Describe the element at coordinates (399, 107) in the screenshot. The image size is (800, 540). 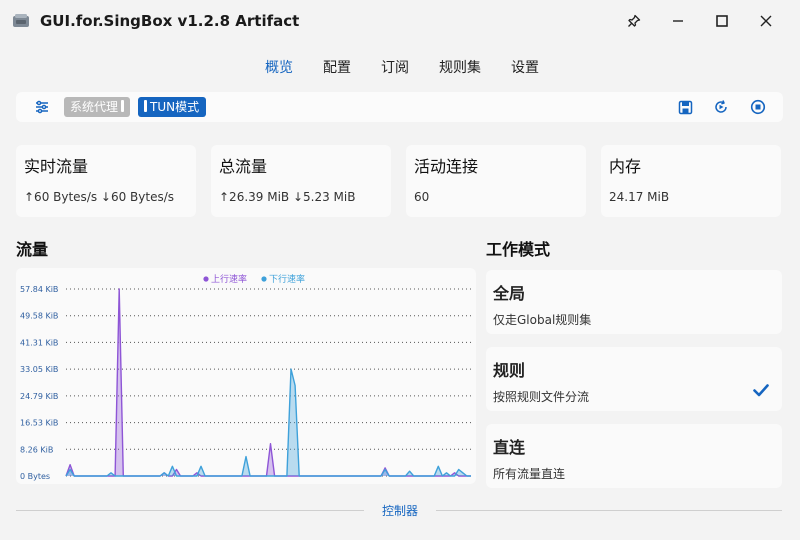
I see `control-toolbar: 系统代理 TUN模式` at that location.